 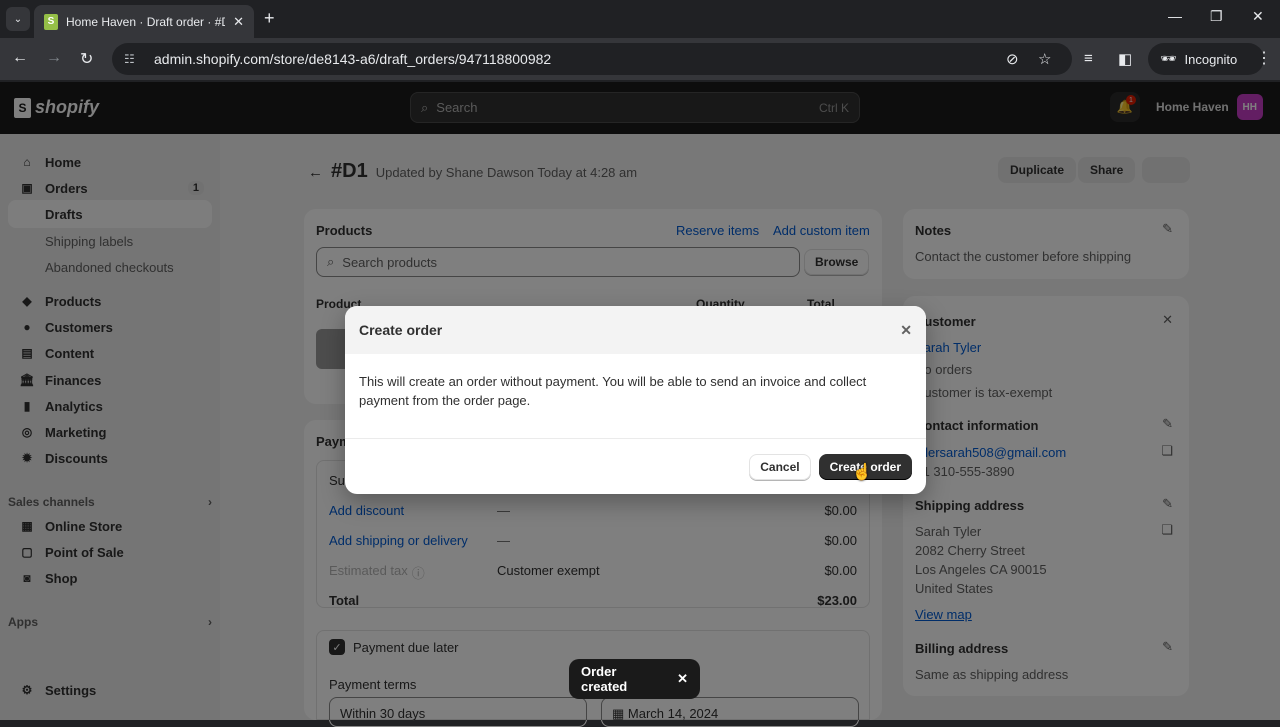 What do you see at coordinates (20, 58) in the screenshot?
I see `back-icon: ←` at bounding box center [20, 58].